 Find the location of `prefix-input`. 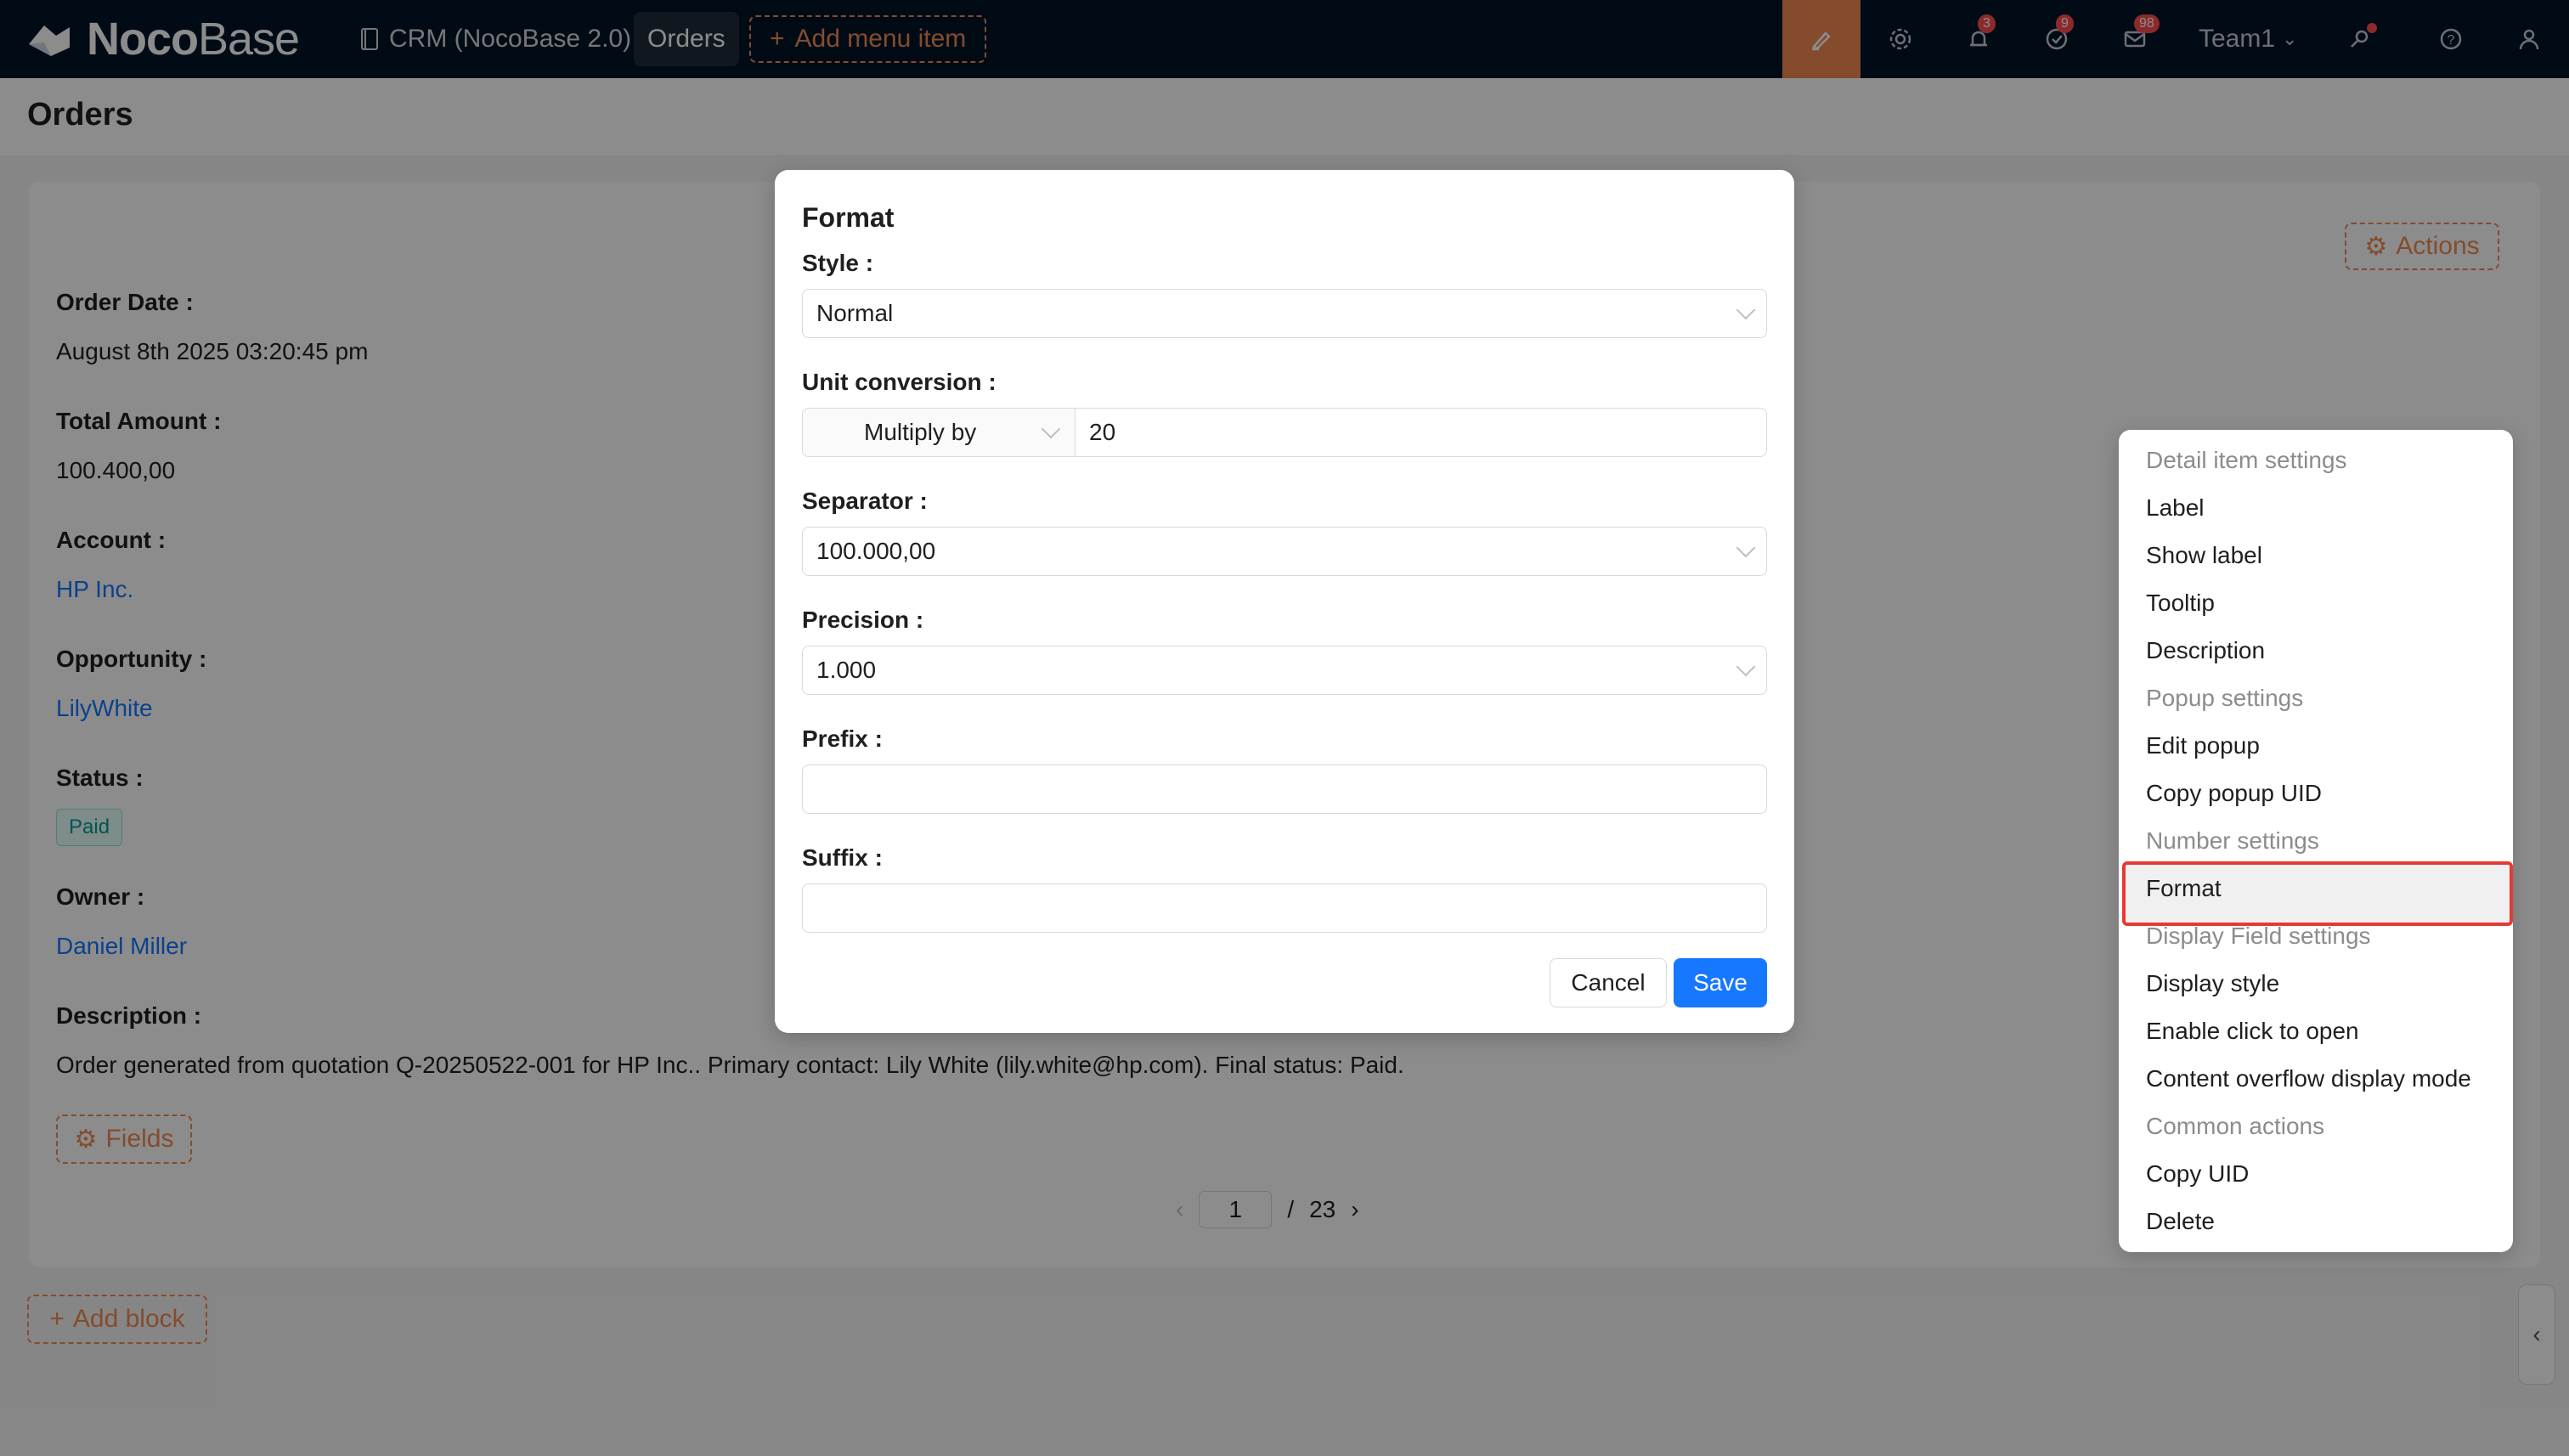

prefix-input is located at coordinates (1284, 790).